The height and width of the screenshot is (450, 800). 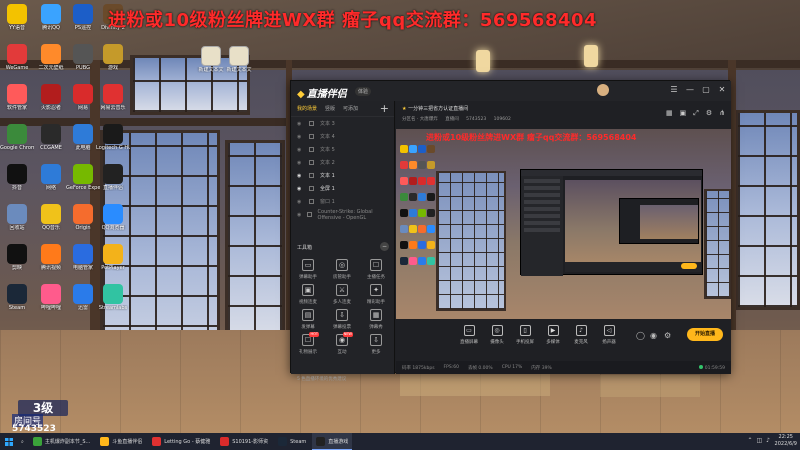 I want to click on desktop-icon: 剪映, so click(x=17, y=257).